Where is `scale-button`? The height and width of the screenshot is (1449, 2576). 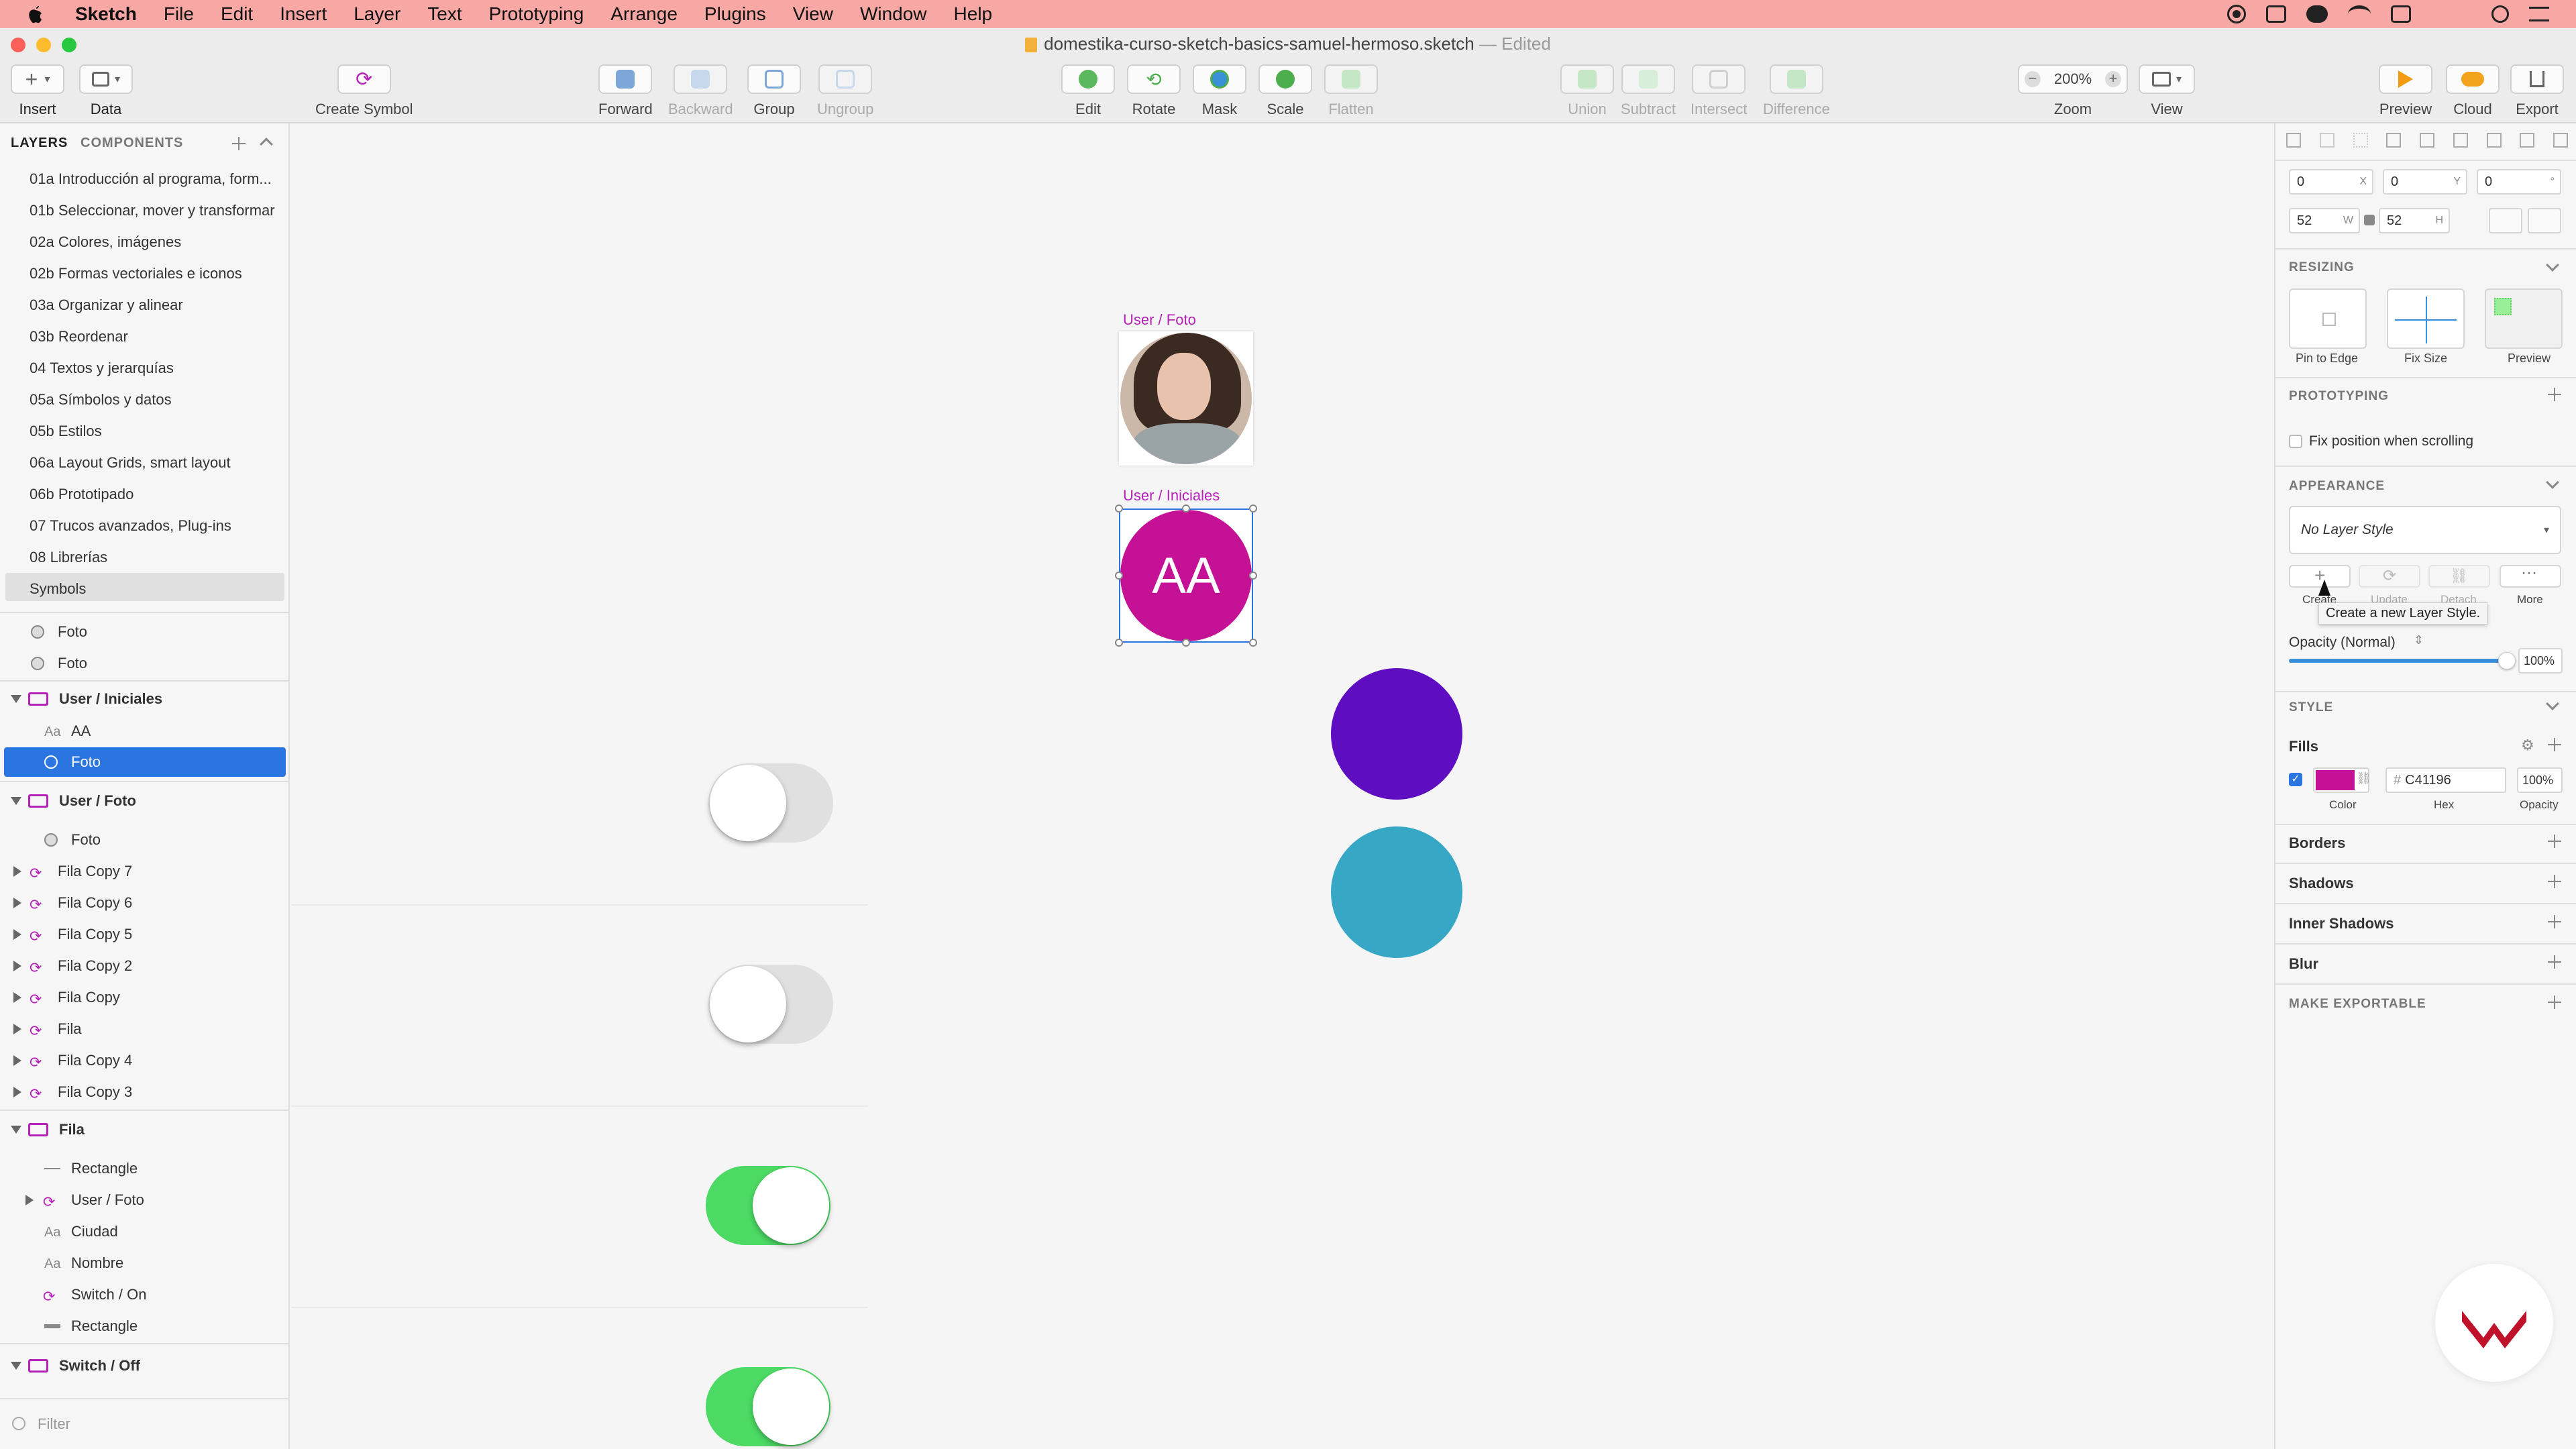 scale-button is located at coordinates (1285, 79).